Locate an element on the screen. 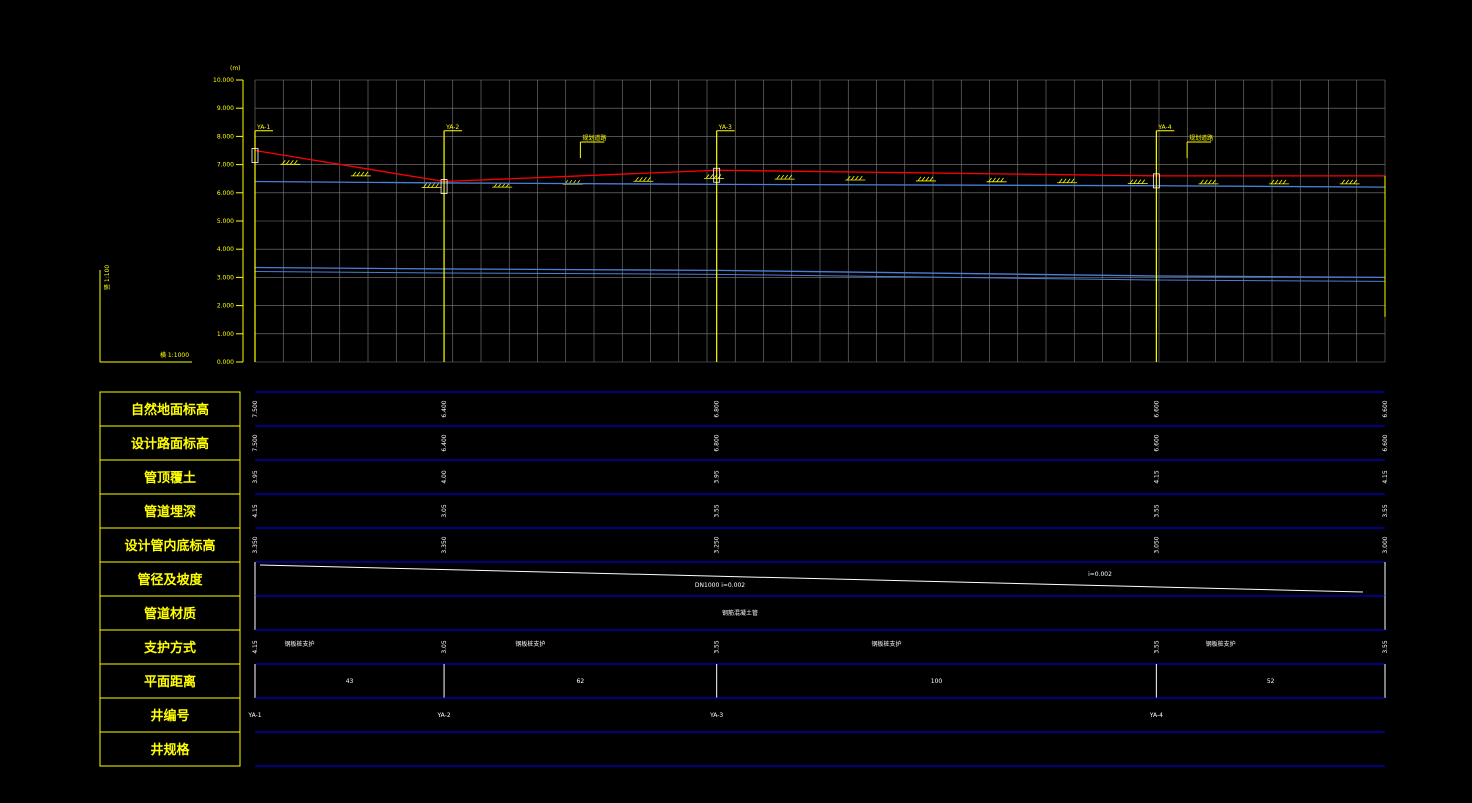 This screenshot has height=803, width=1472. well-id: YA-4 is located at coordinates (1156, 715).